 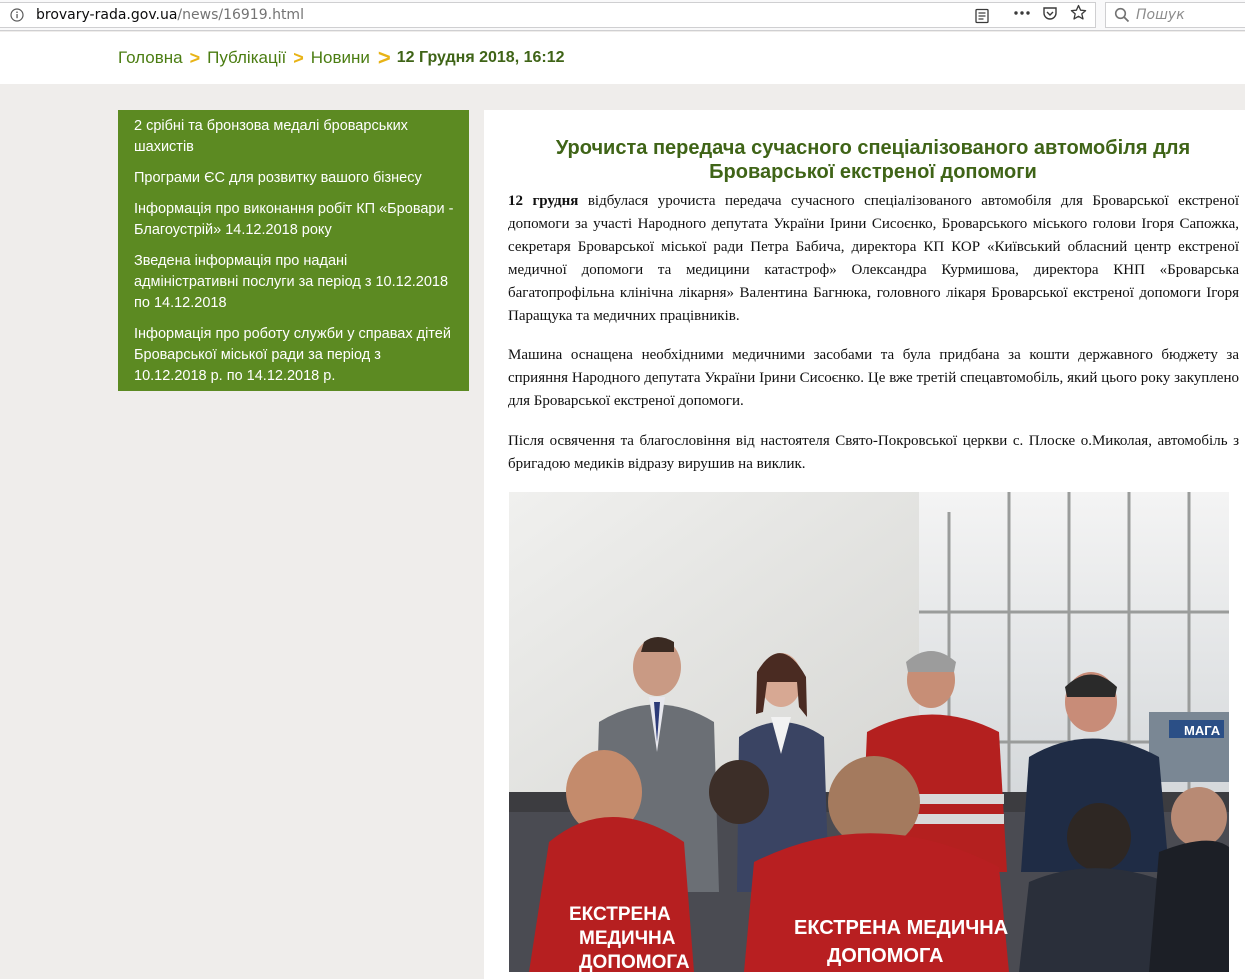 What do you see at coordinates (17, 15) in the screenshot?
I see `info-icon` at bounding box center [17, 15].